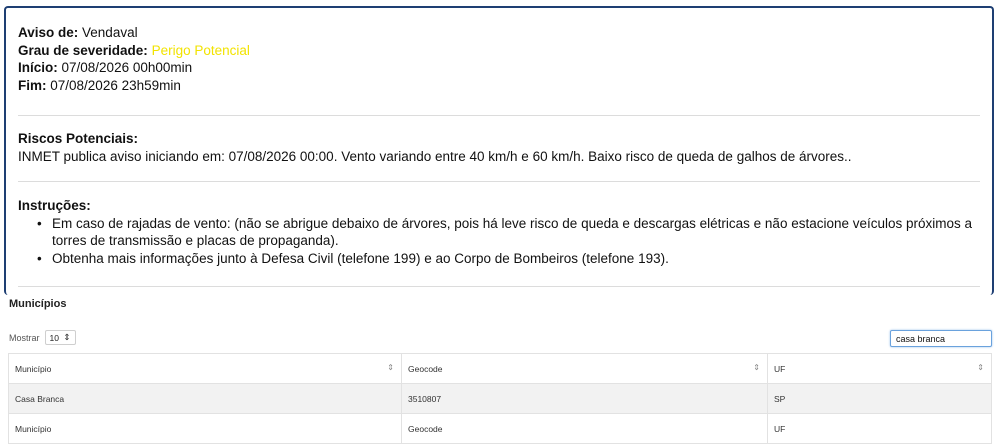 Image resolution: width=1000 pixels, height=447 pixels. Describe the element at coordinates (584, 398) in the screenshot. I see `cell-geocode: 3510807` at that location.